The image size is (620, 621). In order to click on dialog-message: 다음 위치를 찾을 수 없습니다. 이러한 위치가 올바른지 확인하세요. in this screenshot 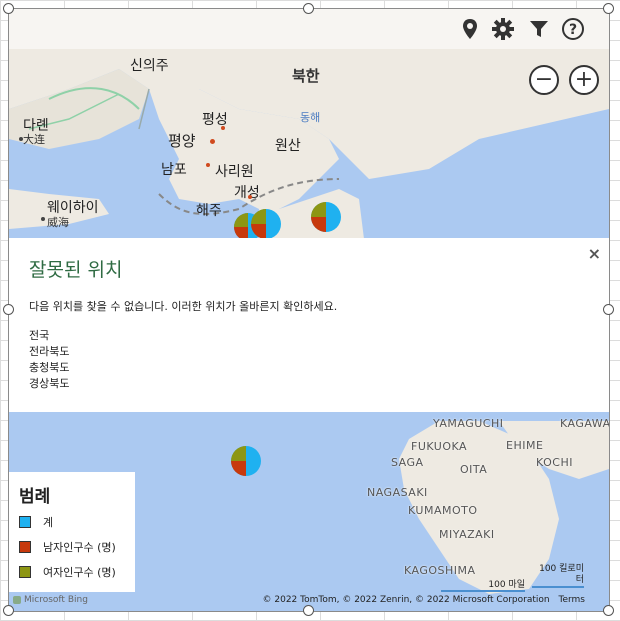, I will do `click(183, 306)`.